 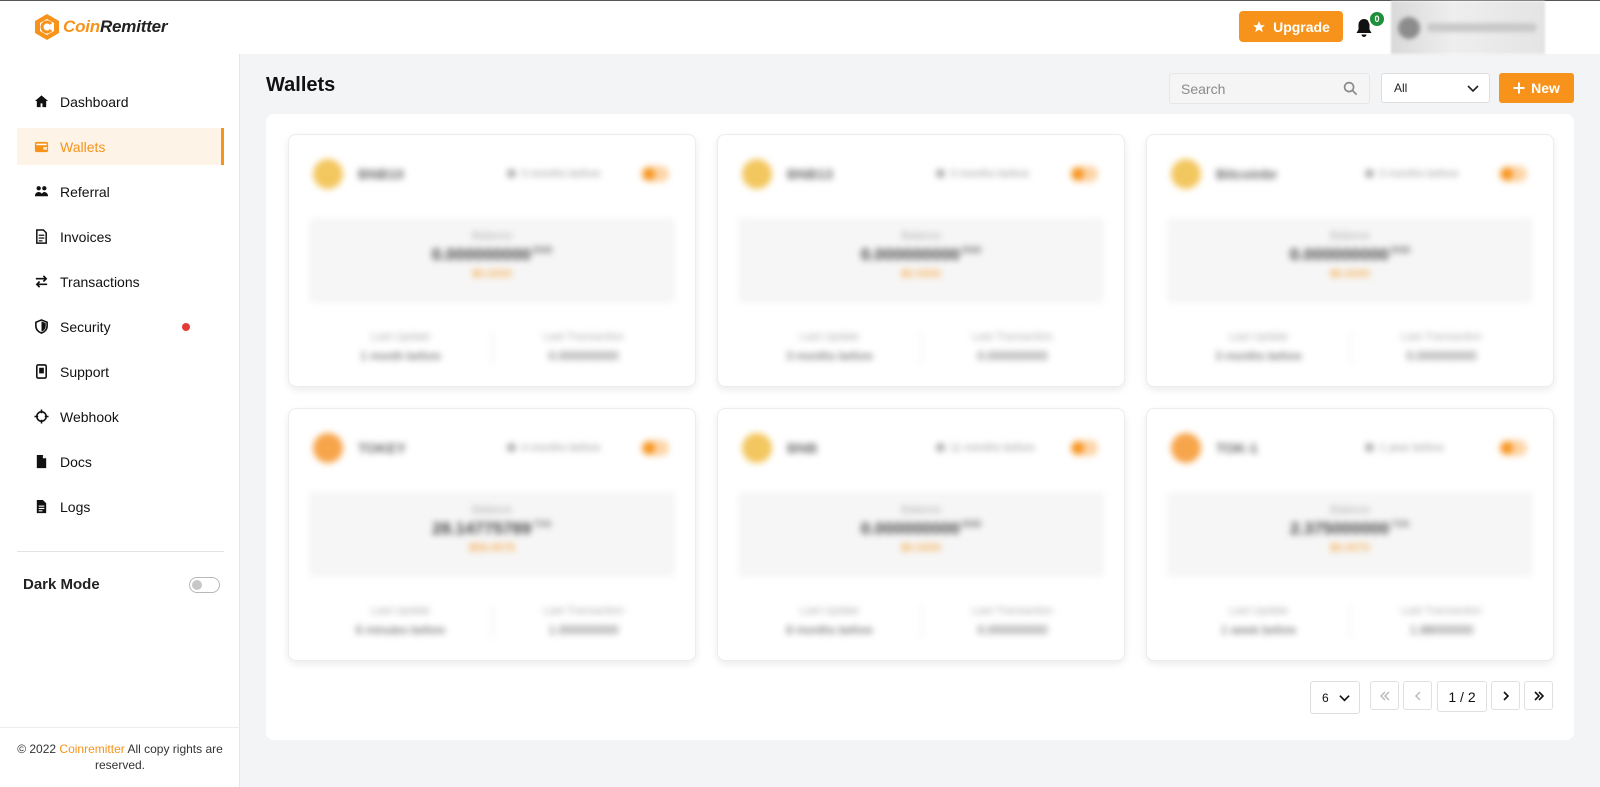 I want to click on sidebar-item-transactions: Transactions, so click(x=120, y=281).